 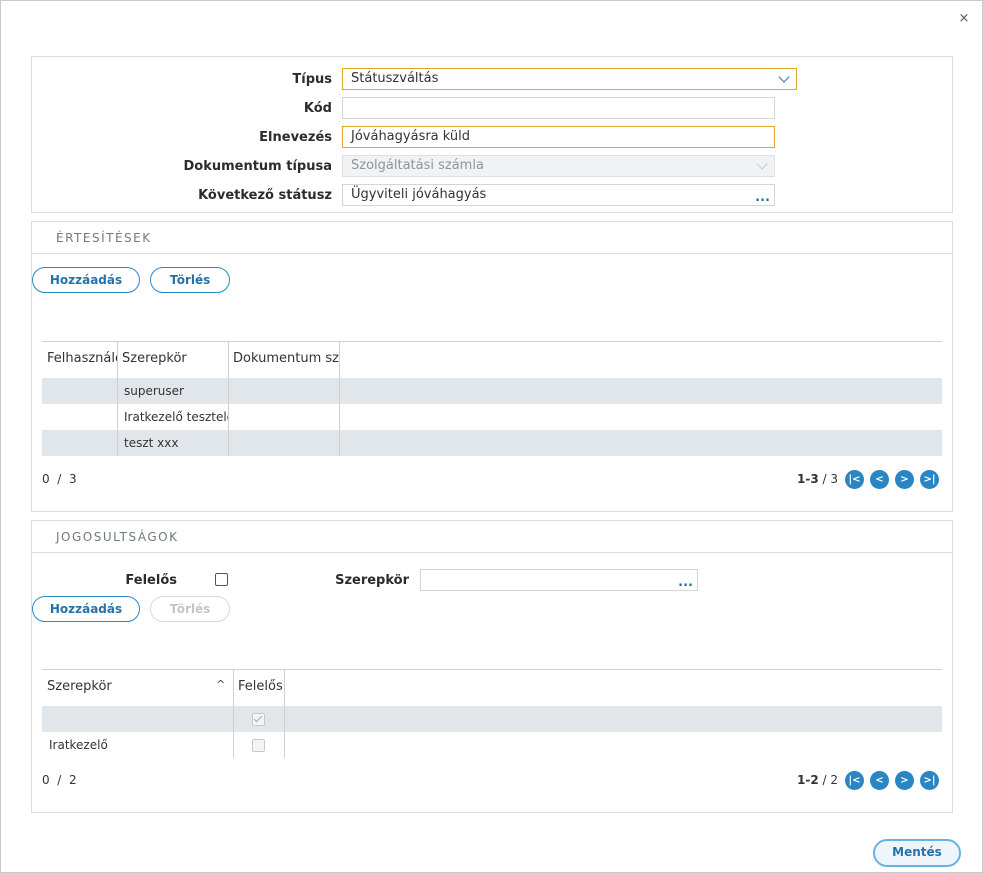 I want to click on elnevezes-input: Jóváhagyásra küld, so click(x=558, y=137).